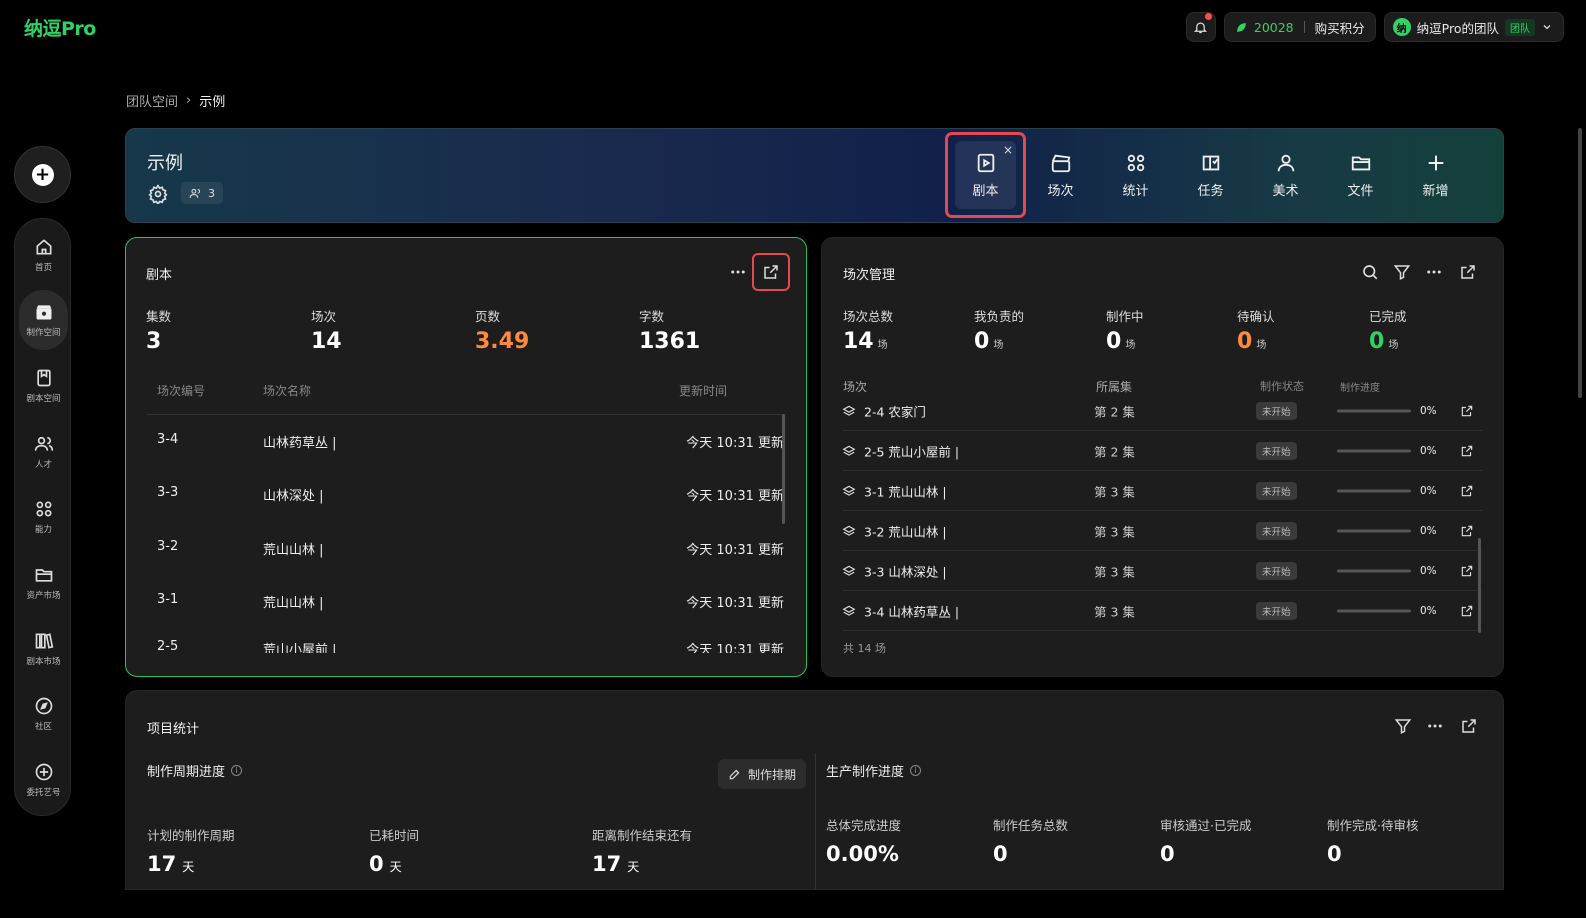  What do you see at coordinates (1162, 571) in the screenshot?
I see `scene-row: 3-3 山林深处 | 第 3 集 未开始 0%` at bounding box center [1162, 571].